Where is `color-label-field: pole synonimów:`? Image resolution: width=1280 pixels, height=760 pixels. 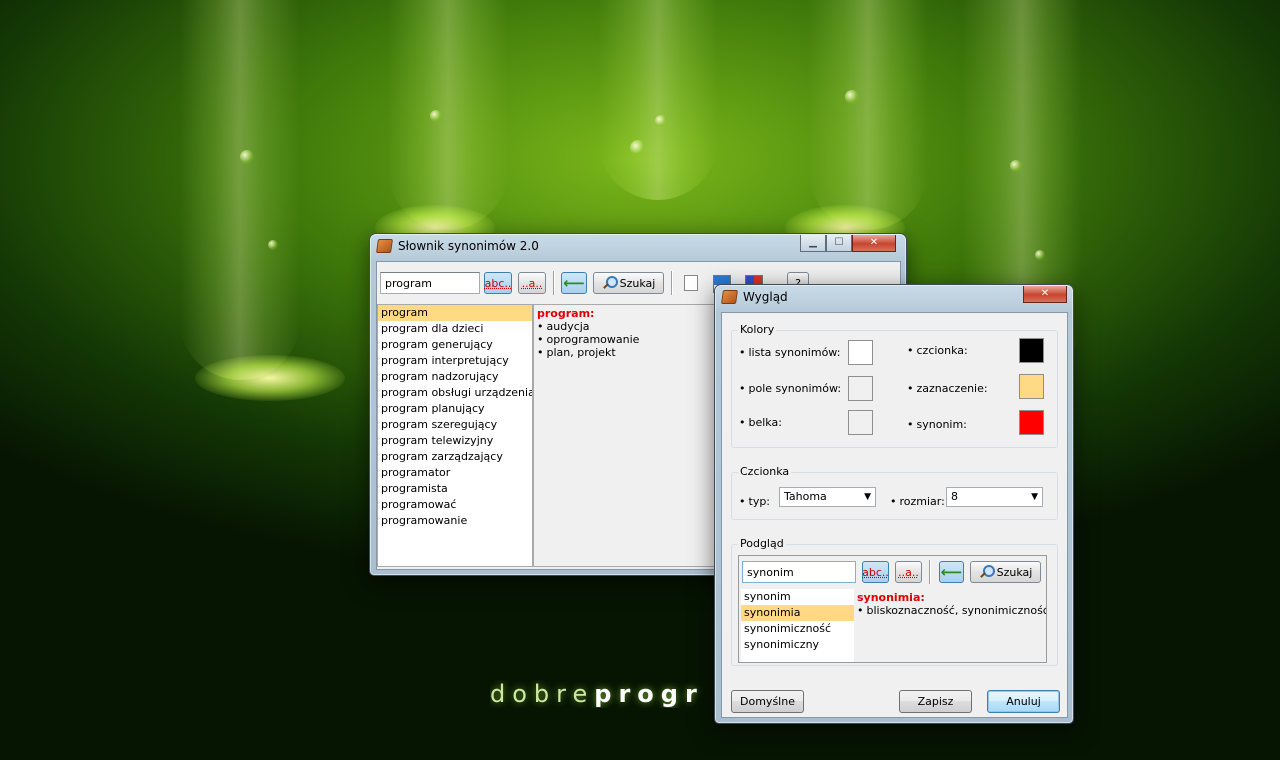 color-label-field: pole synonimów: is located at coordinates (790, 388).